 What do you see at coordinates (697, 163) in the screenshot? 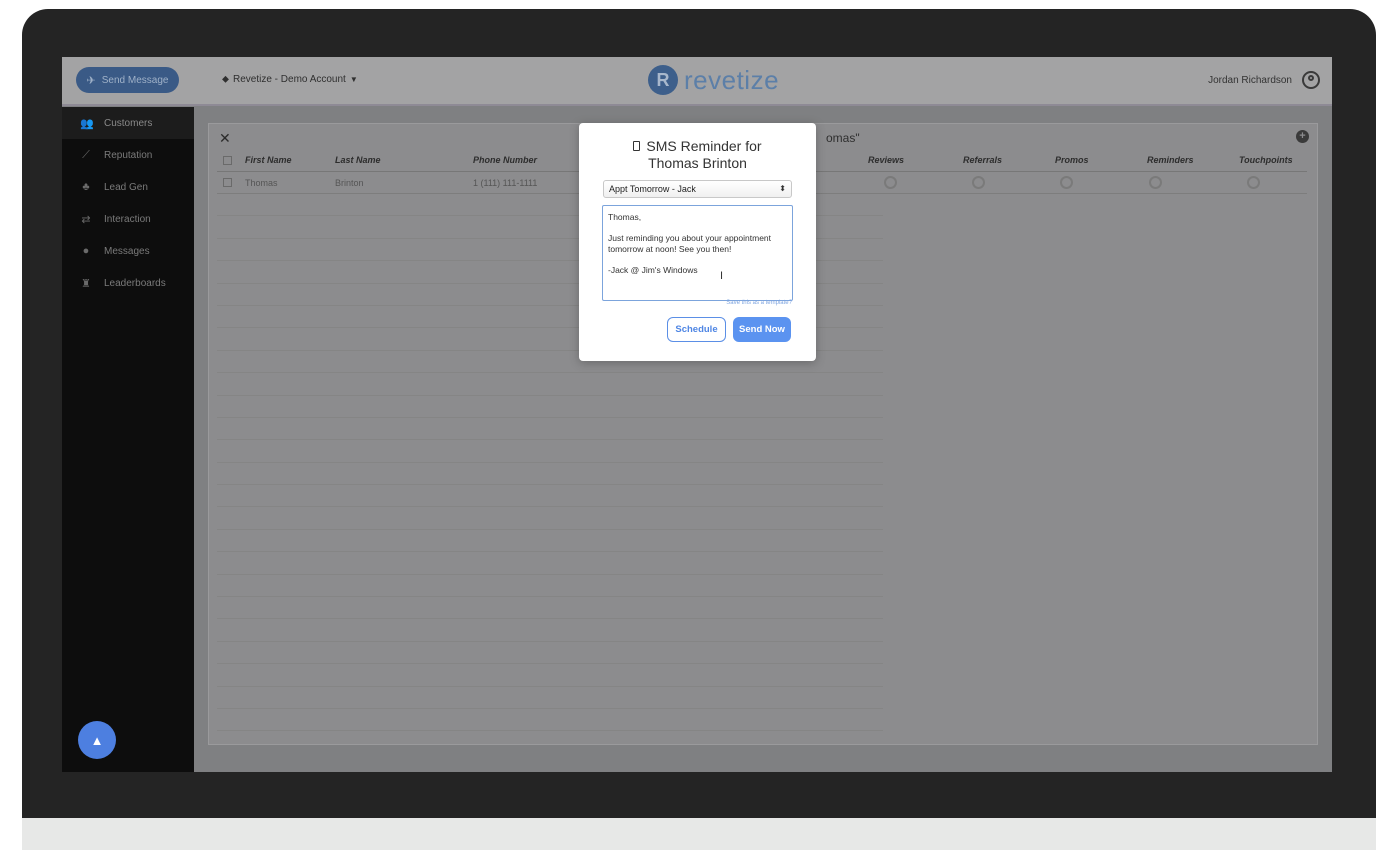
I see `modal-title-line2: Thomas Brinton` at bounding box center [697, 163].